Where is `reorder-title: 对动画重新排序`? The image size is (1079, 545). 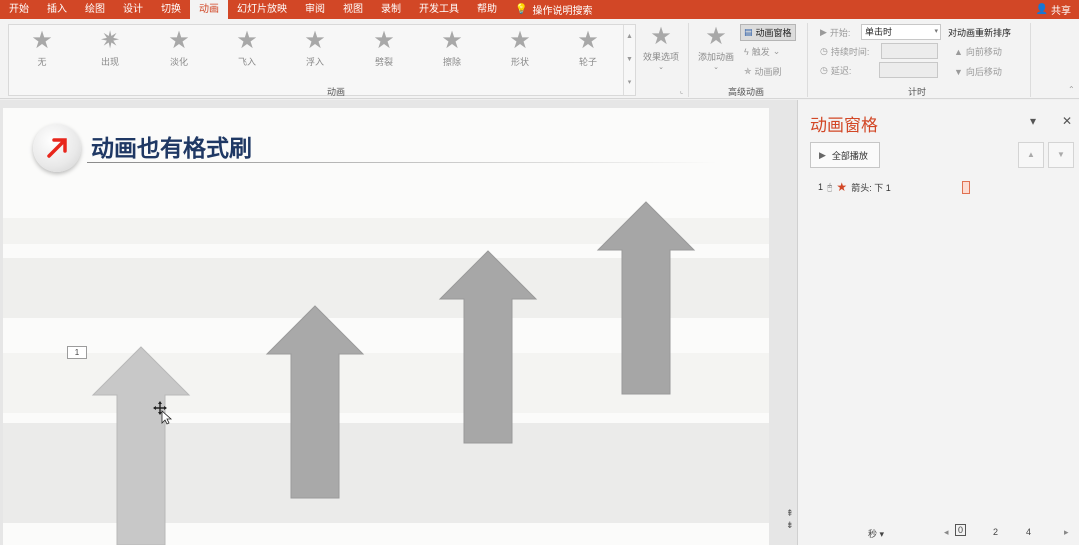
reorder-title: 对动画重新排序 is located at coordinates (980, 33).